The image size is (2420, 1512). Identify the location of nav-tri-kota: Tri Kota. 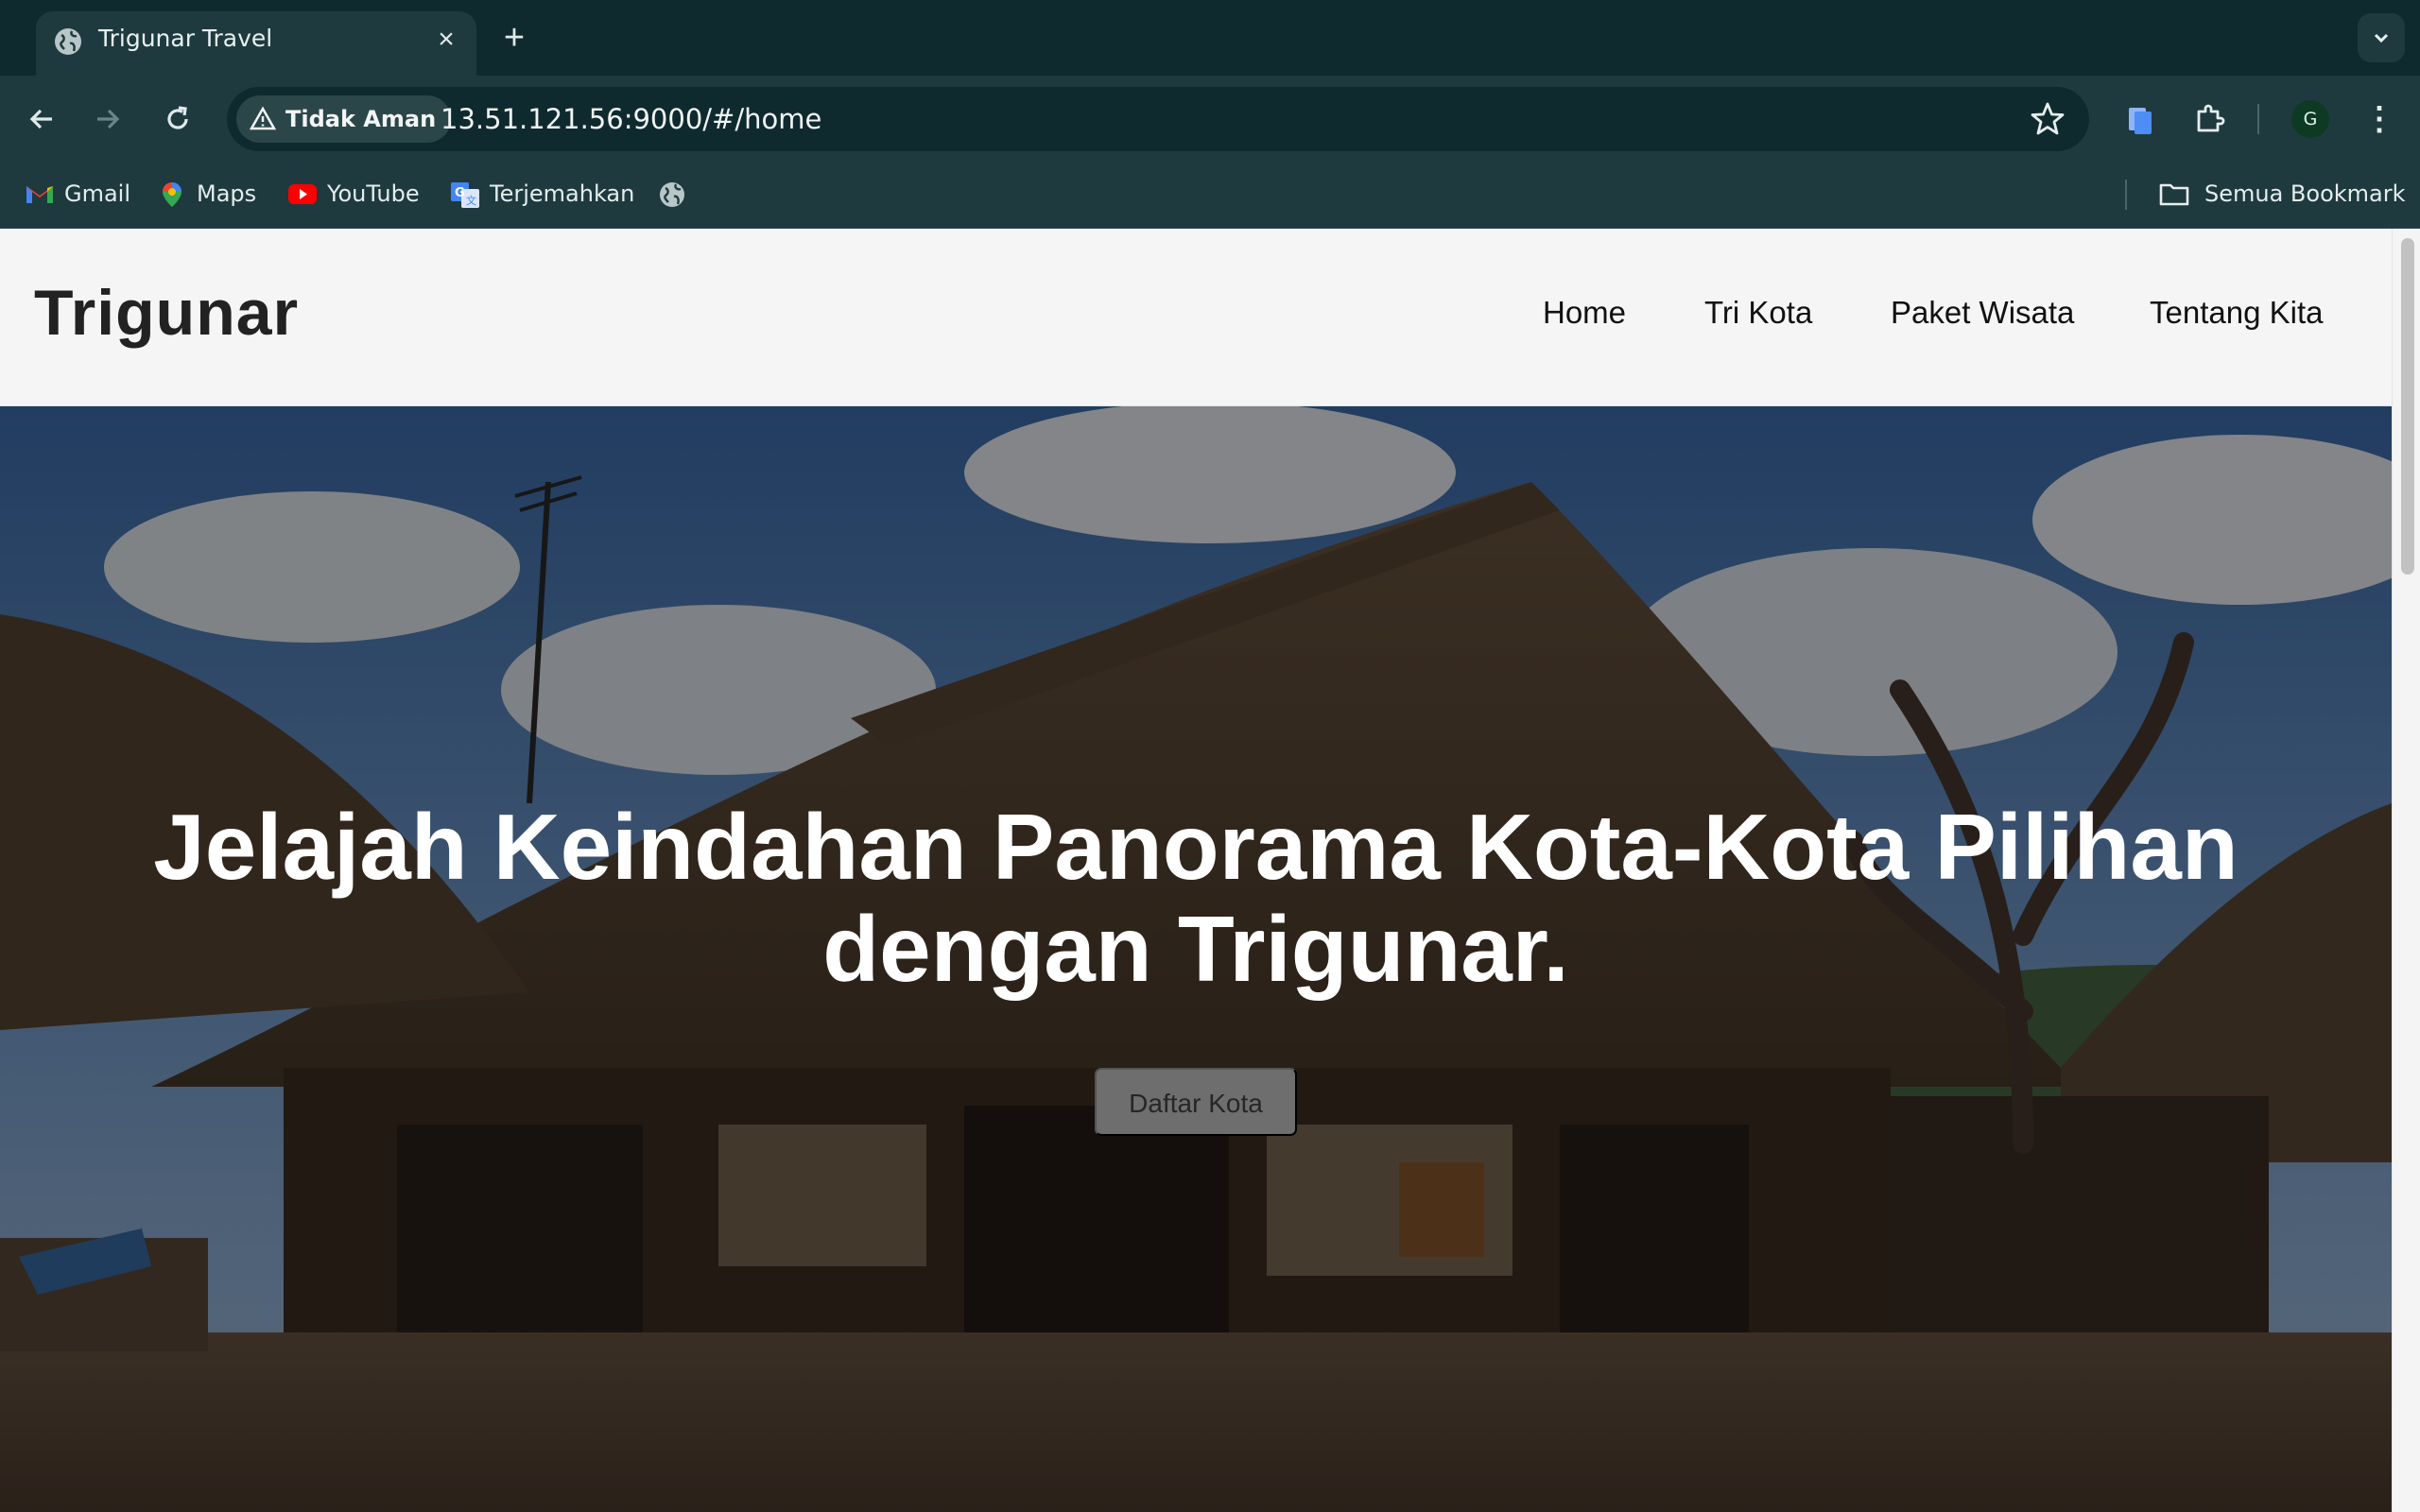
(1758, 313).